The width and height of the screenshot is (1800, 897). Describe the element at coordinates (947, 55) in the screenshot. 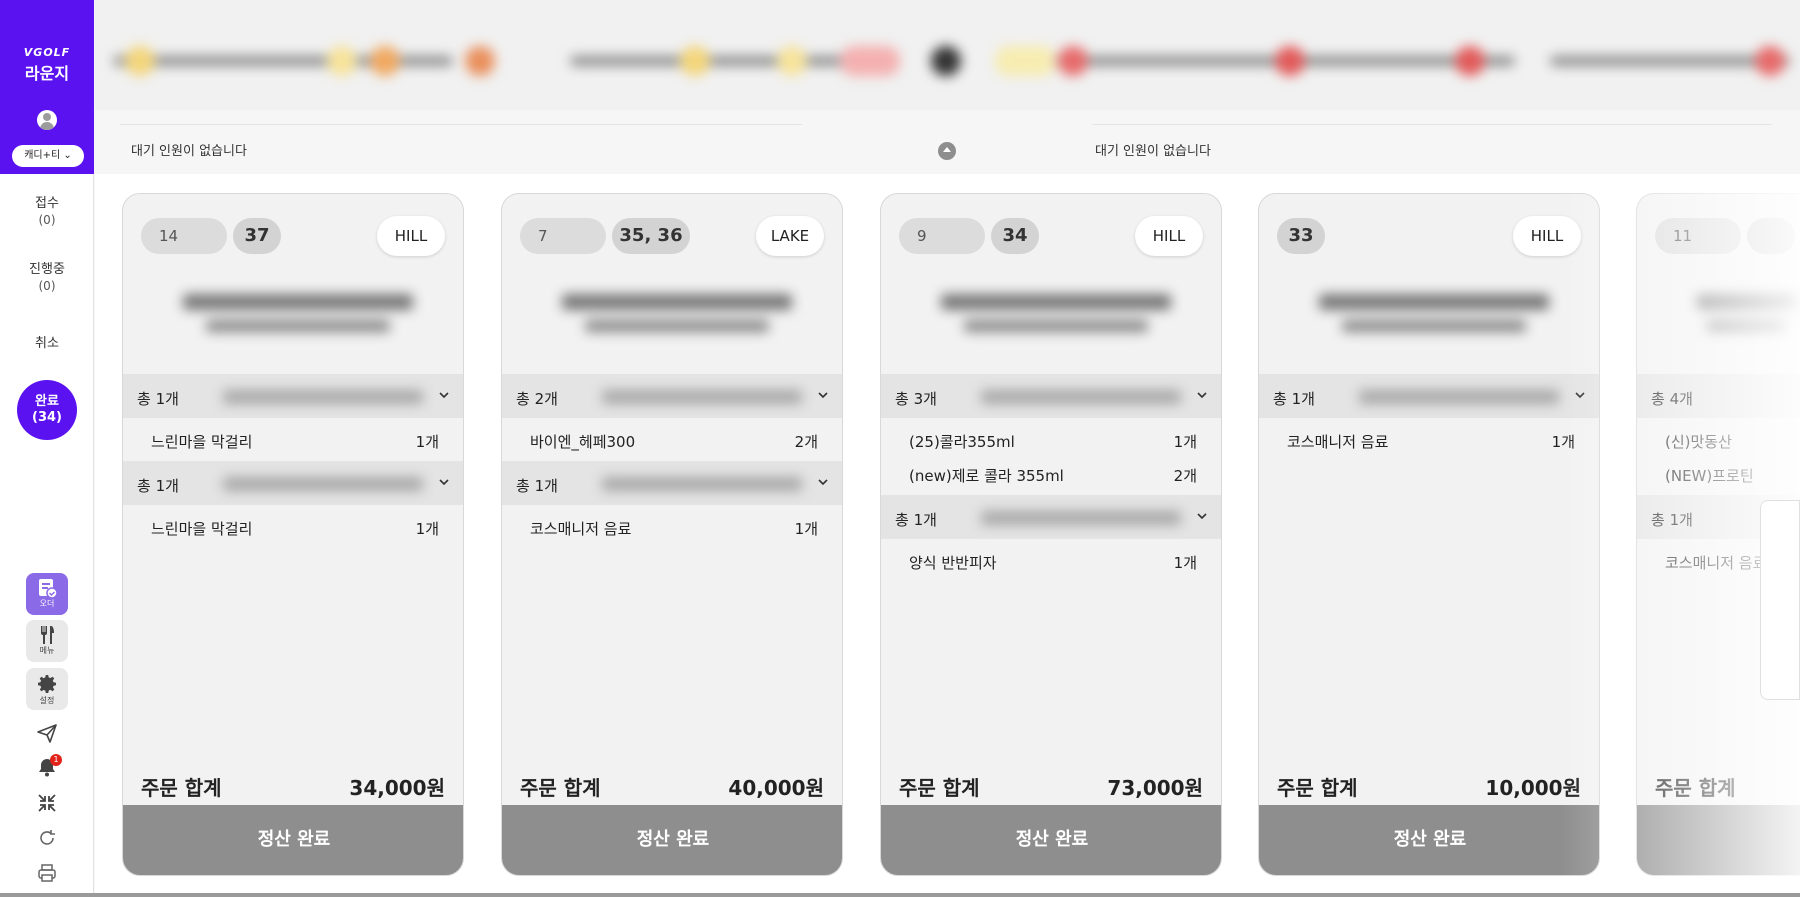

I see `tee-timeline` at that location.